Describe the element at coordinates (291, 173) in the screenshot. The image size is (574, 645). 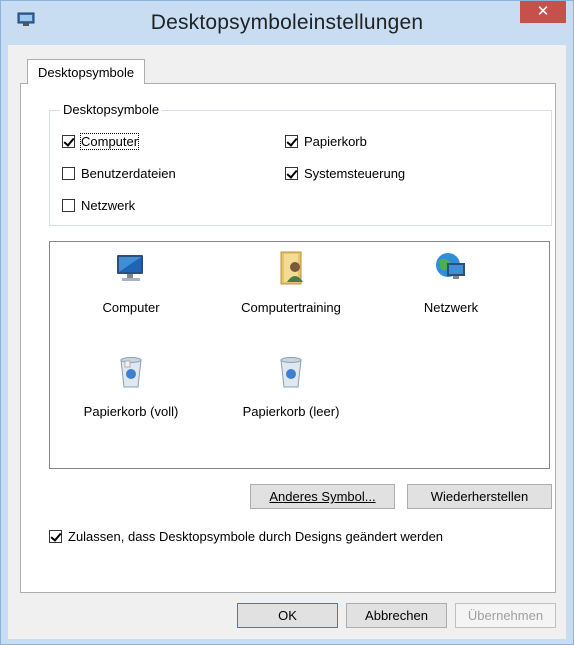
I see `checkbox-systemsteuerung-box` at that location.